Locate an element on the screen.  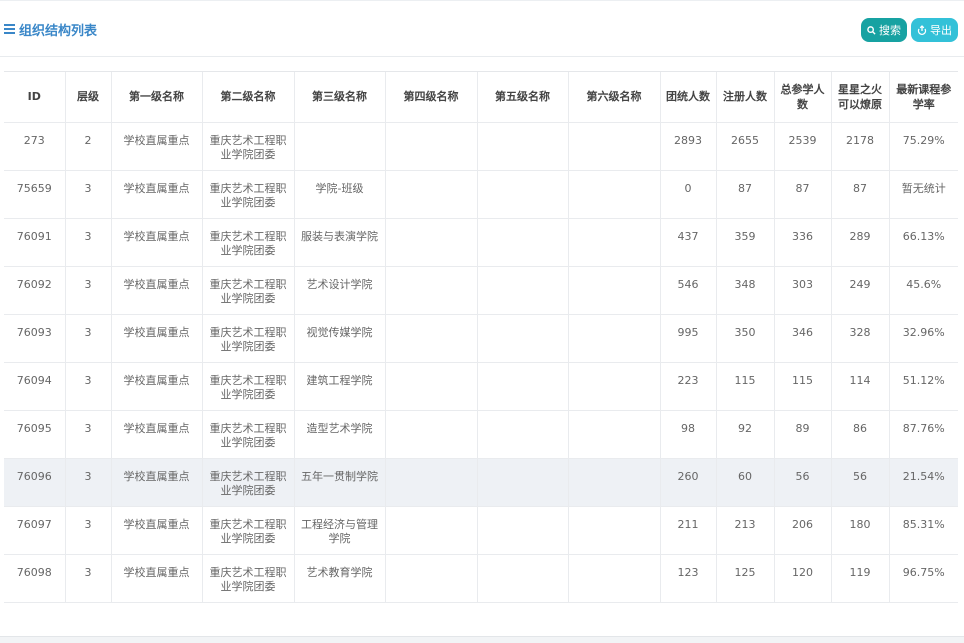
table-cell: 114 is located at coordinates (860, 386).